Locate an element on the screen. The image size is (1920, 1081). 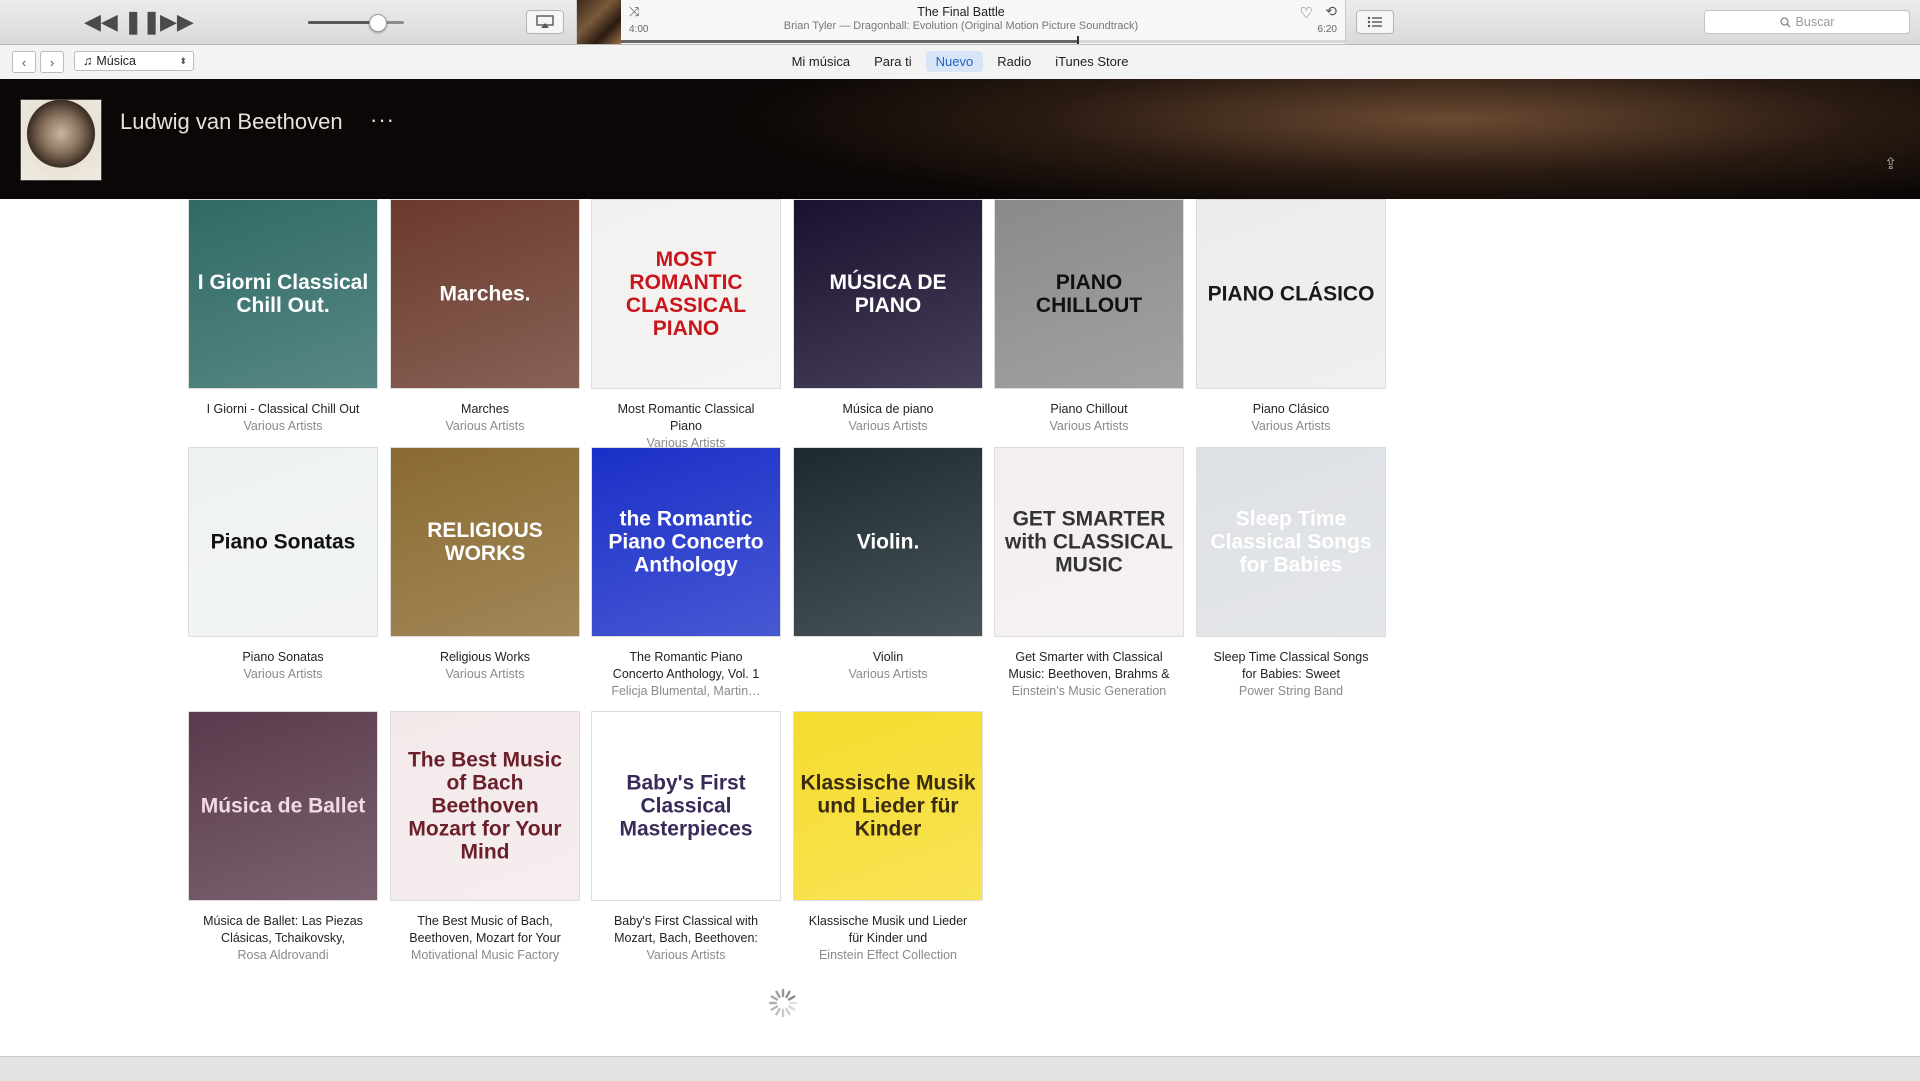
album-artwork: Klassische Musik und Lieder für Kinder is located at coordinates (888, 806).